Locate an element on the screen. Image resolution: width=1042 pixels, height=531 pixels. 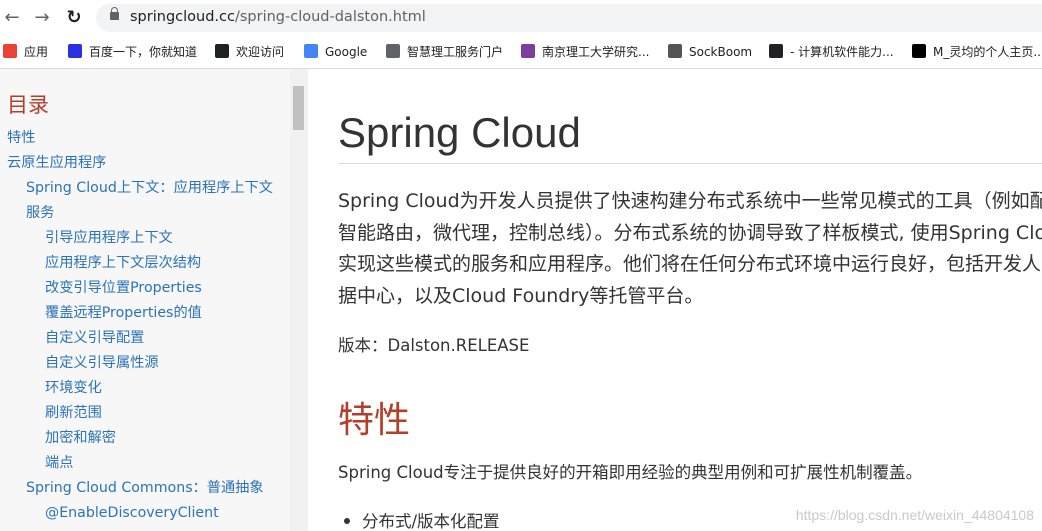
sockboom-icon is located at coordinates (675, 51).